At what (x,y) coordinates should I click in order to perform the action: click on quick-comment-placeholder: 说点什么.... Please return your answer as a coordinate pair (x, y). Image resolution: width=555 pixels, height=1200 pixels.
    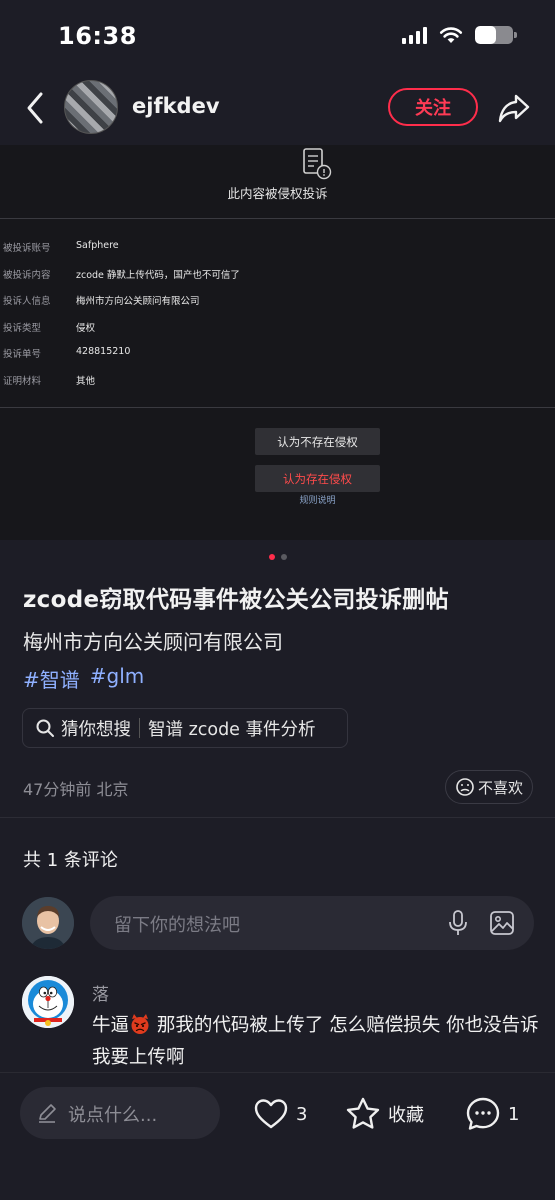
    Looking at the image, I should click on (113, 1115).